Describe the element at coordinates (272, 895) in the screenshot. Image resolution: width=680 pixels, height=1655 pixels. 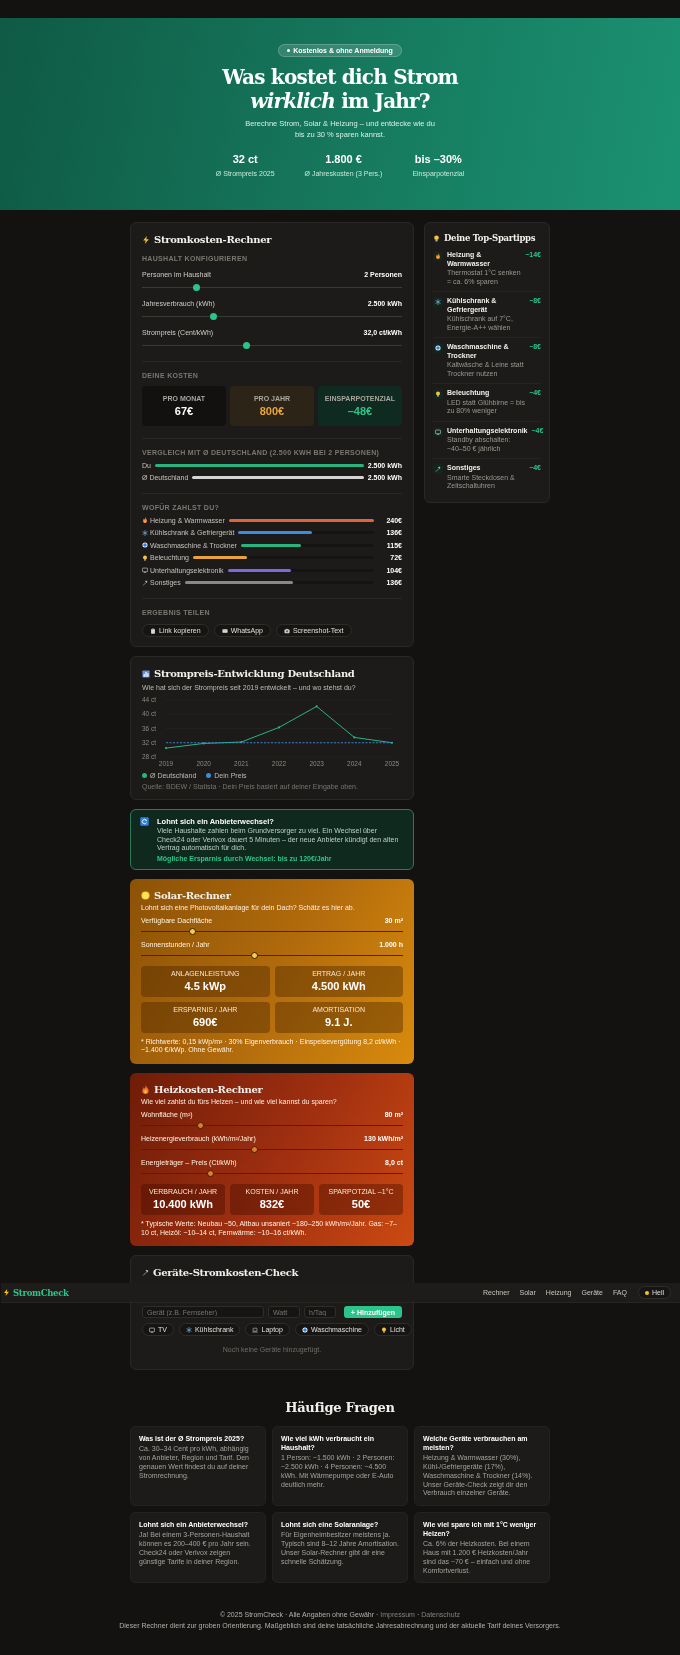
I see `card-title: Solar-Rechner` at that location.